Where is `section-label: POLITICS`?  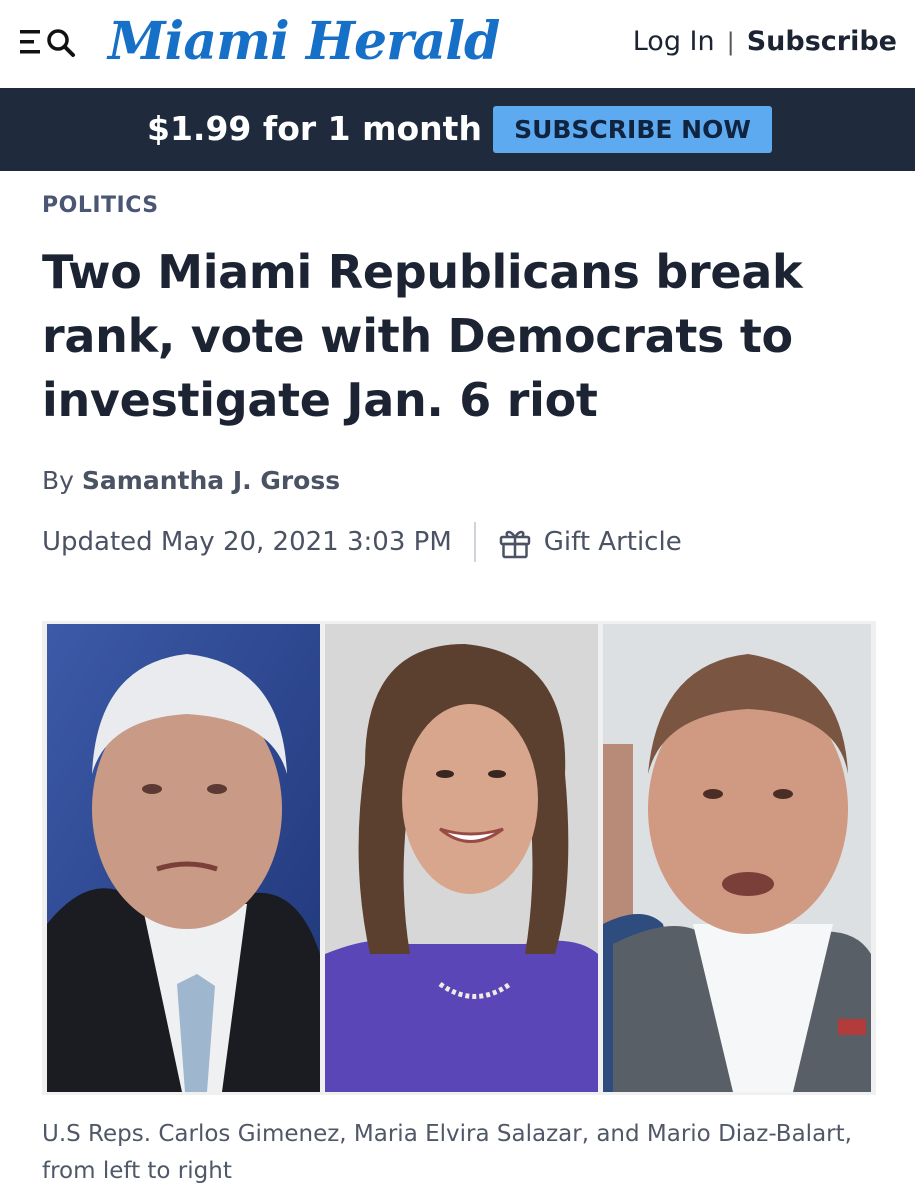
section-label: POLITICS is located at coordinates (100, 206).